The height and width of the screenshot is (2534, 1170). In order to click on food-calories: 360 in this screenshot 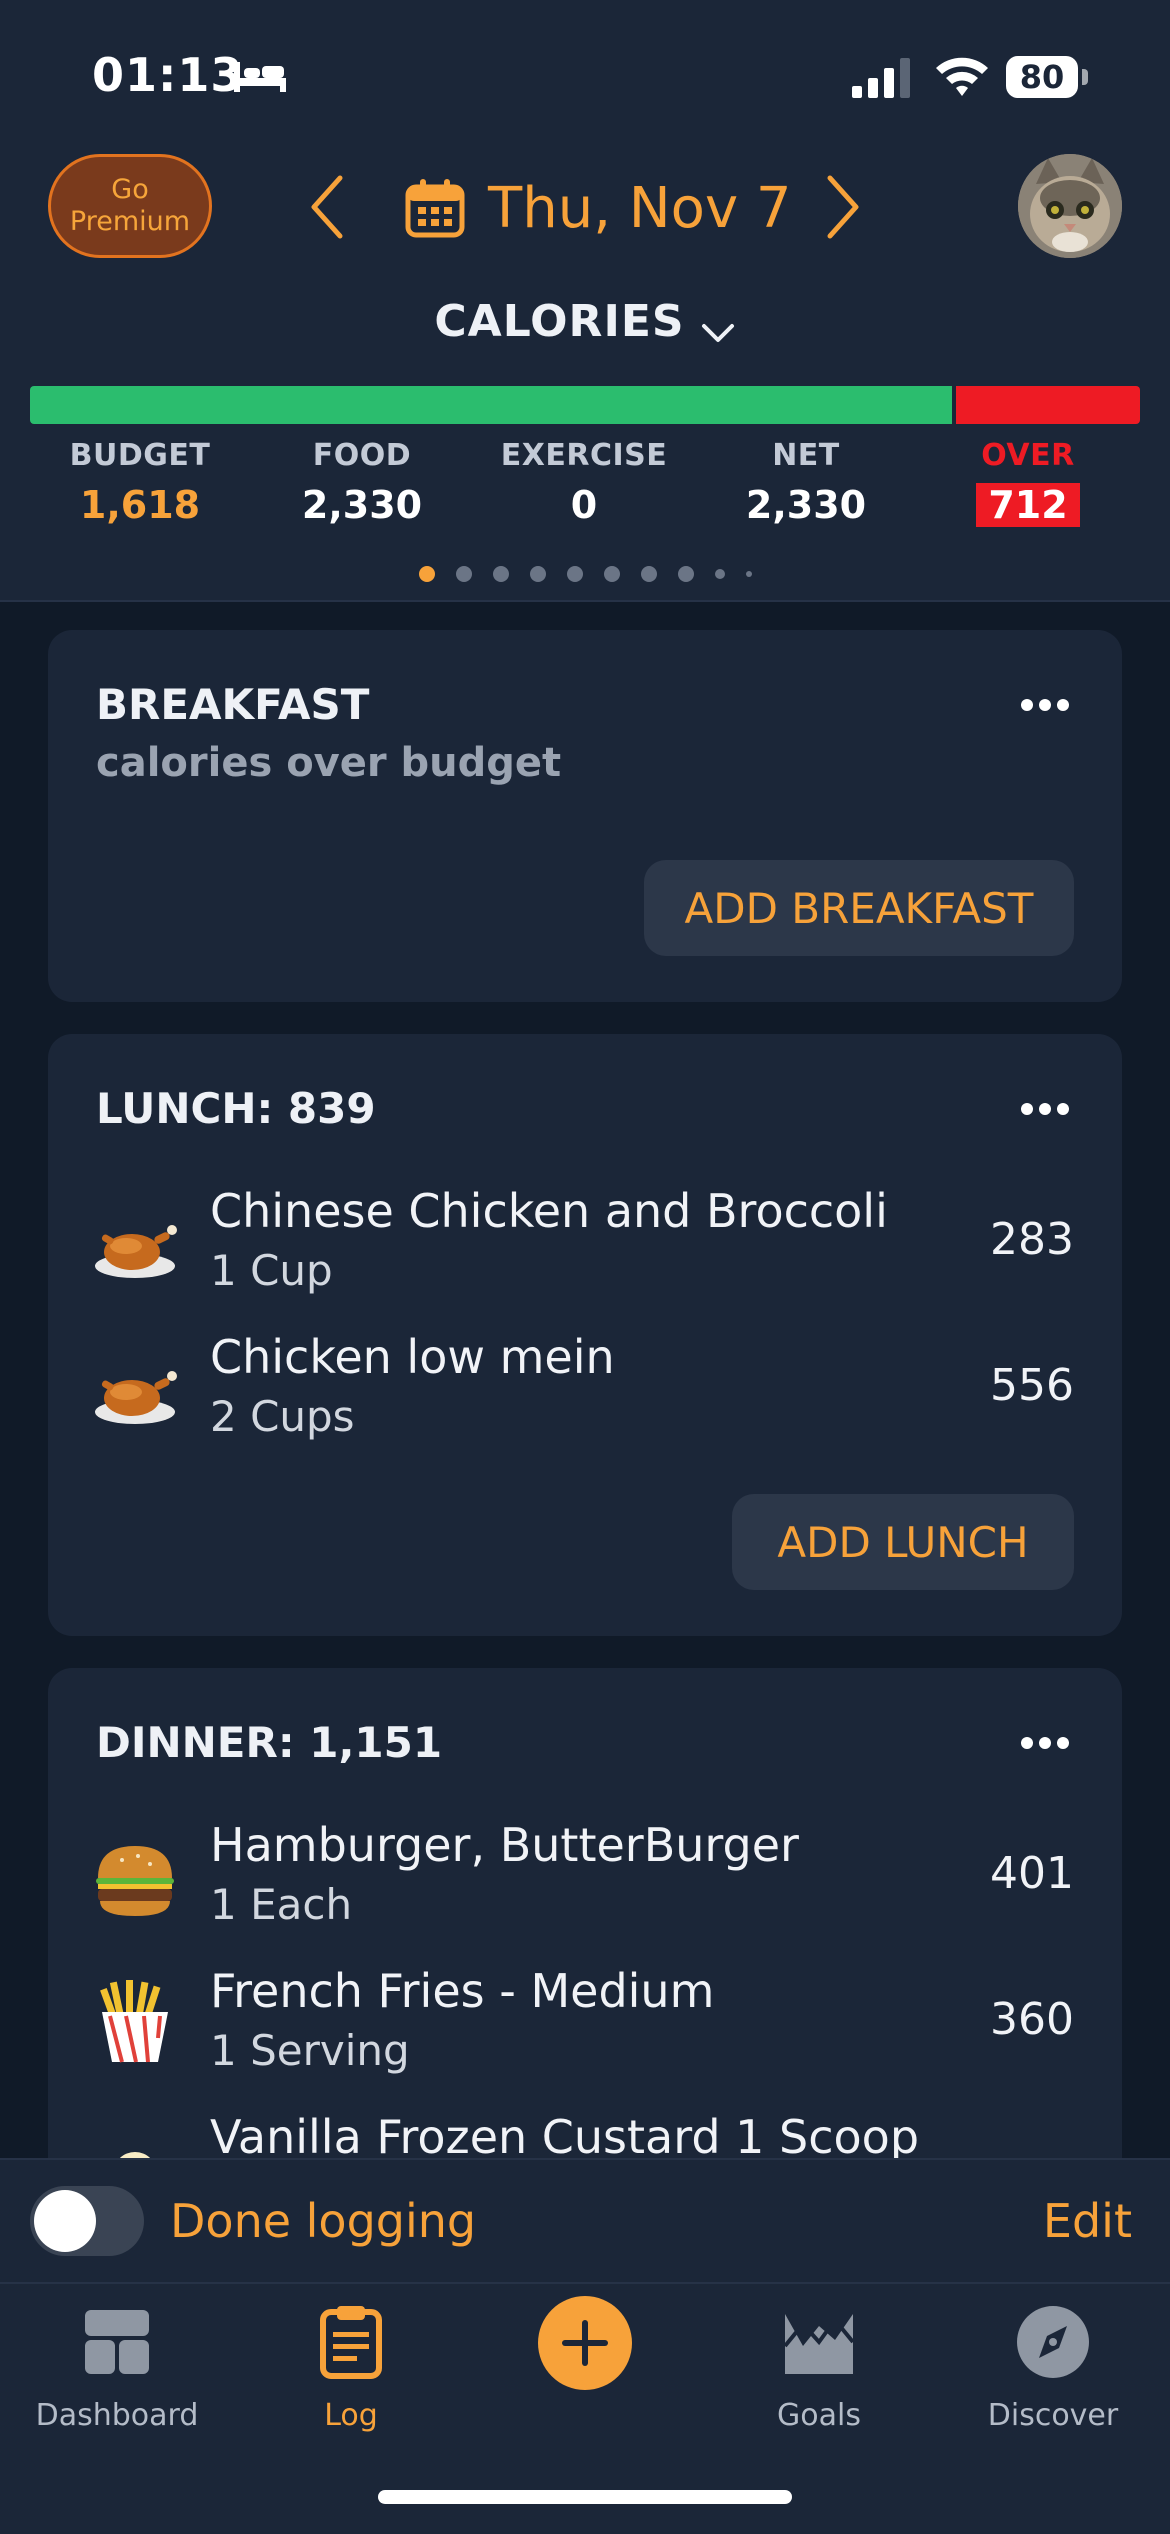, I will do `click(1032, 2019)`.